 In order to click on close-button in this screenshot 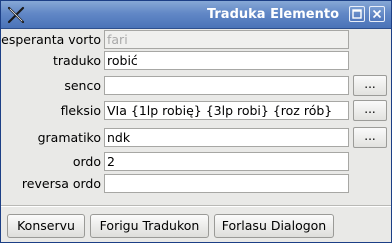, I will do `click(377, 14)`.